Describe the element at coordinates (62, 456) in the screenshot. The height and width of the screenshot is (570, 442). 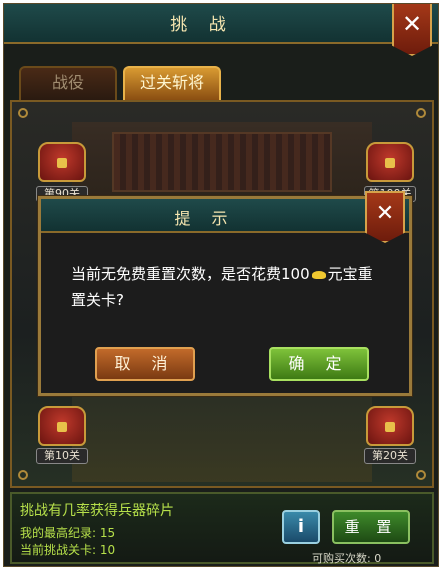
I see `stage-label-10: 第10关` at that location.